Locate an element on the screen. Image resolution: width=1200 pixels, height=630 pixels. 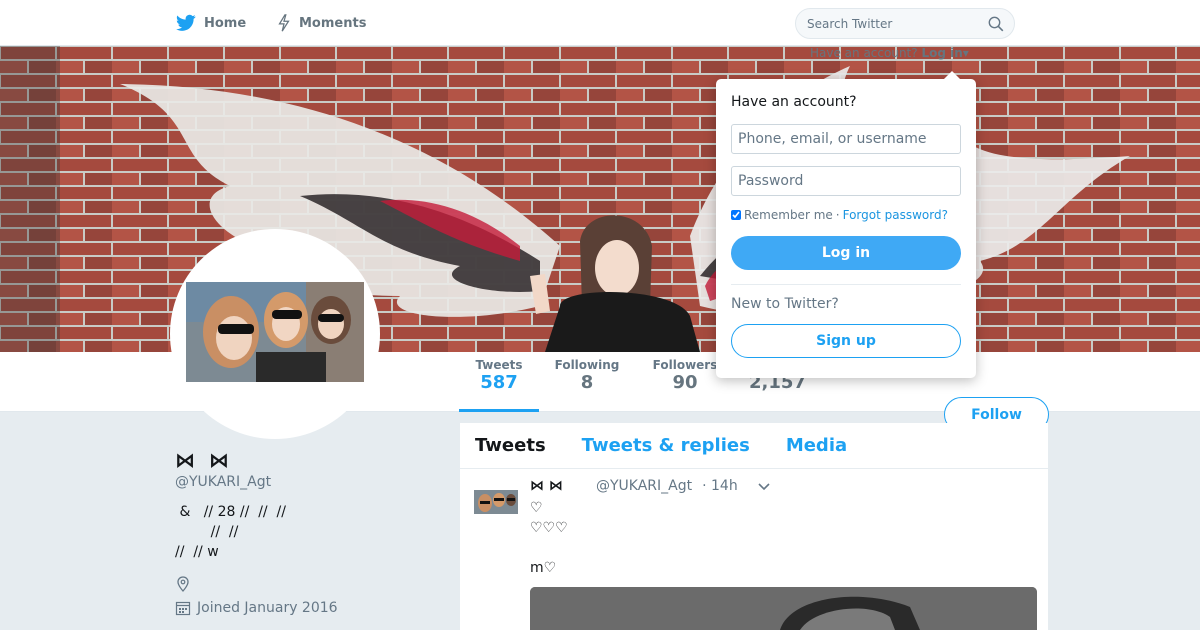
joined-date: Joined January 2016 is located at coordinates (267, 608).